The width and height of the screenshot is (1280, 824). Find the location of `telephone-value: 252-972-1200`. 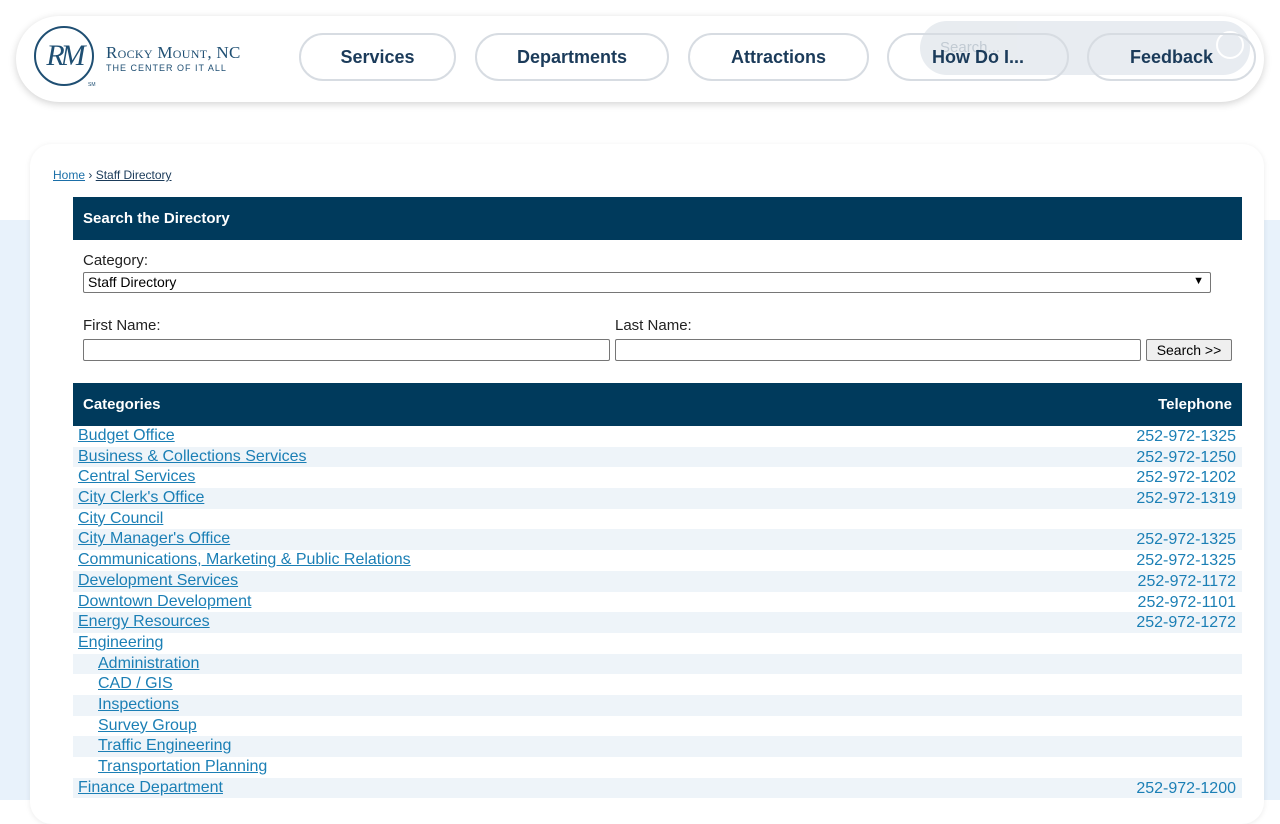

telephone-value: 252-972-1200 is located at coordinates (1186, 788).